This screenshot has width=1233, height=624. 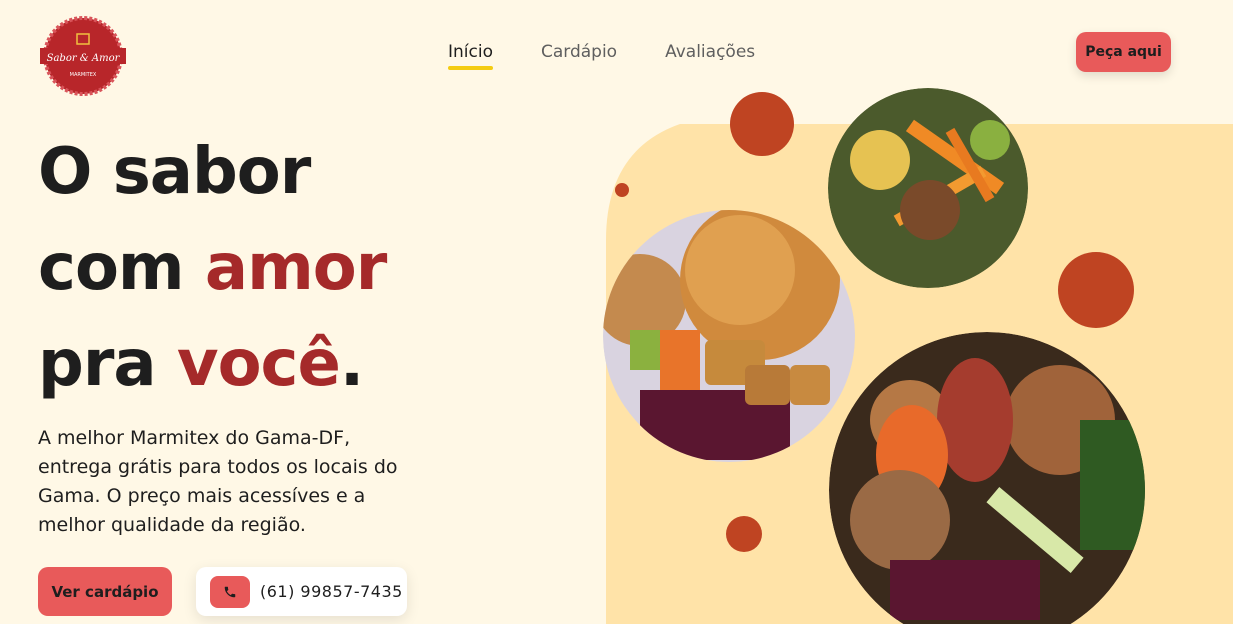 I want to click on logo-name: Sabor & Amor, so click(x=84, y=58).